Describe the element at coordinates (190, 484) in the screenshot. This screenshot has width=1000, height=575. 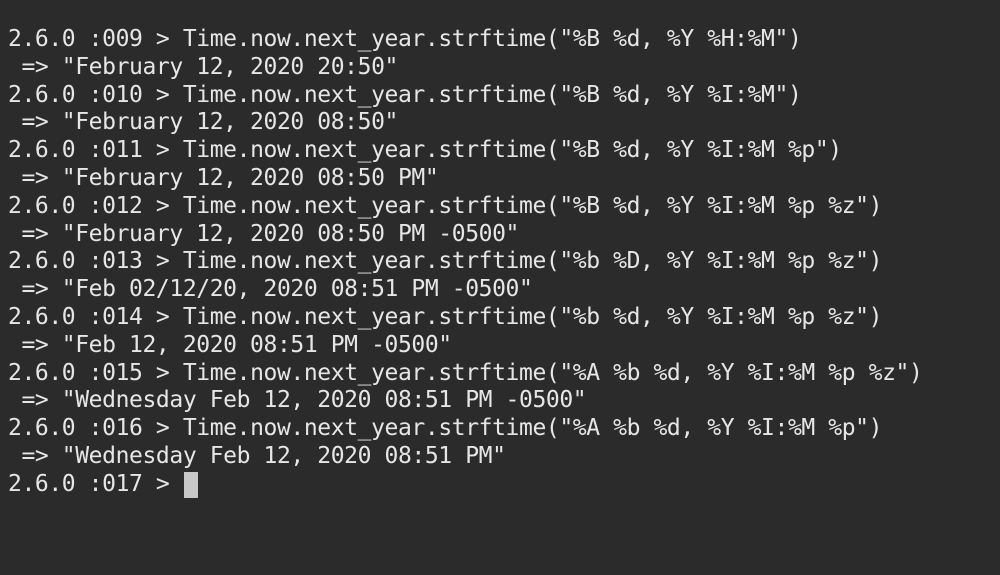
I see `text-cursor` at that location.